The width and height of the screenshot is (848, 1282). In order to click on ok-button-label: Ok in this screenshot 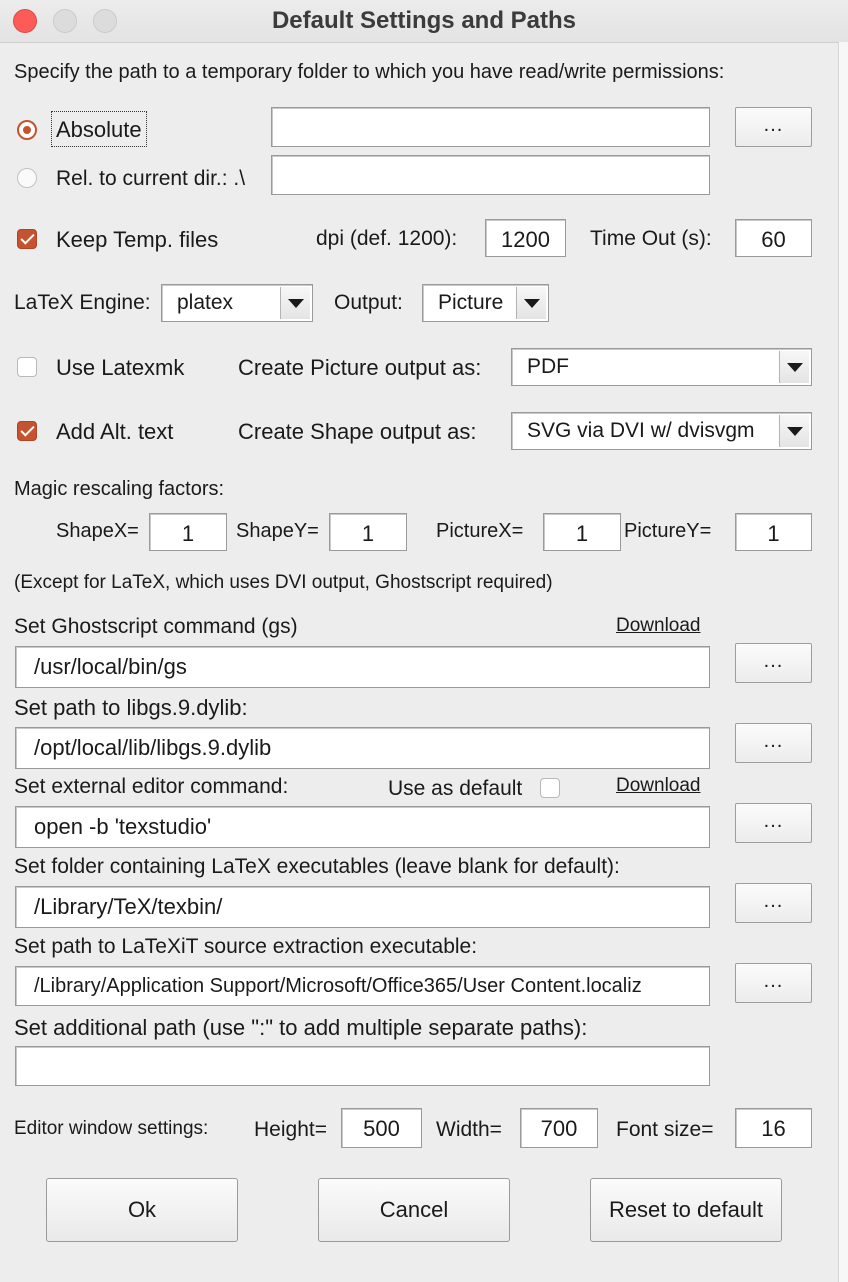, I will do `click(142, 1209)`.